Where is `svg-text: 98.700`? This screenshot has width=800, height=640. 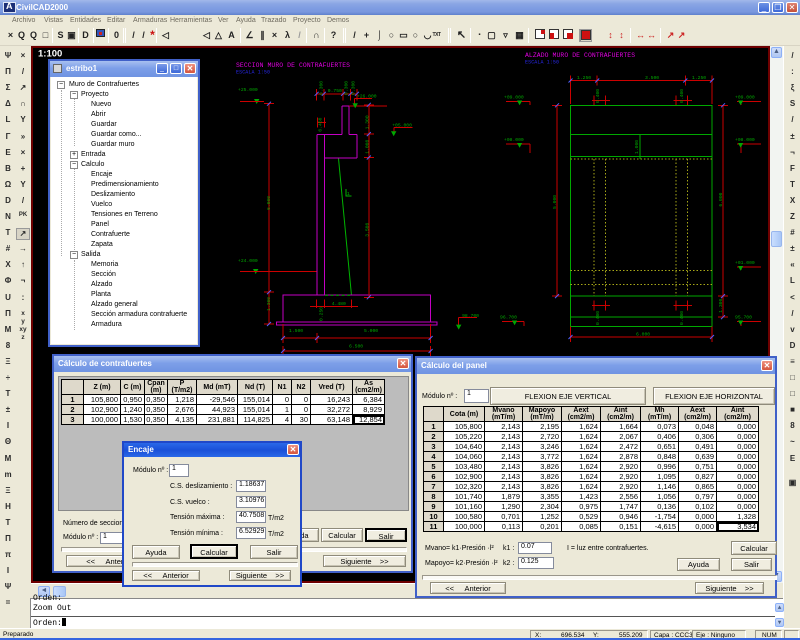 svg-text: 98.700 is located at coordinates (470, 316).